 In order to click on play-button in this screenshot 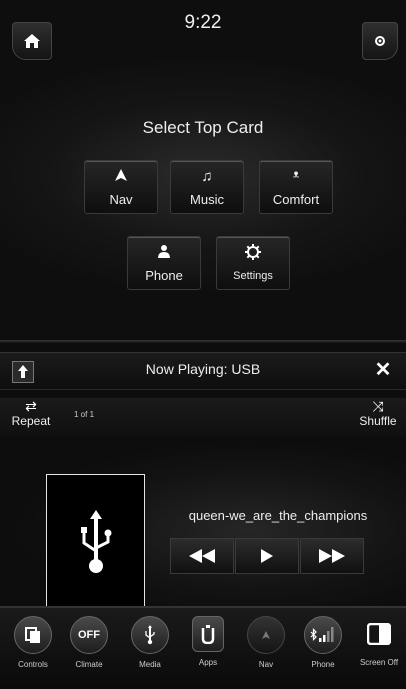, I will do `click(267, 556)`.